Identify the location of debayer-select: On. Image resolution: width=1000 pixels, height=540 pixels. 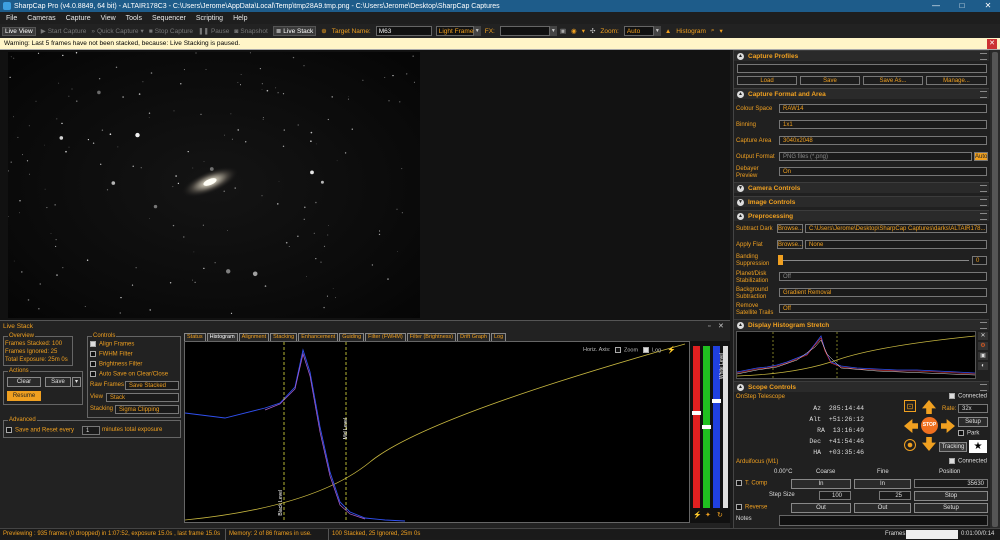
(883, 171).